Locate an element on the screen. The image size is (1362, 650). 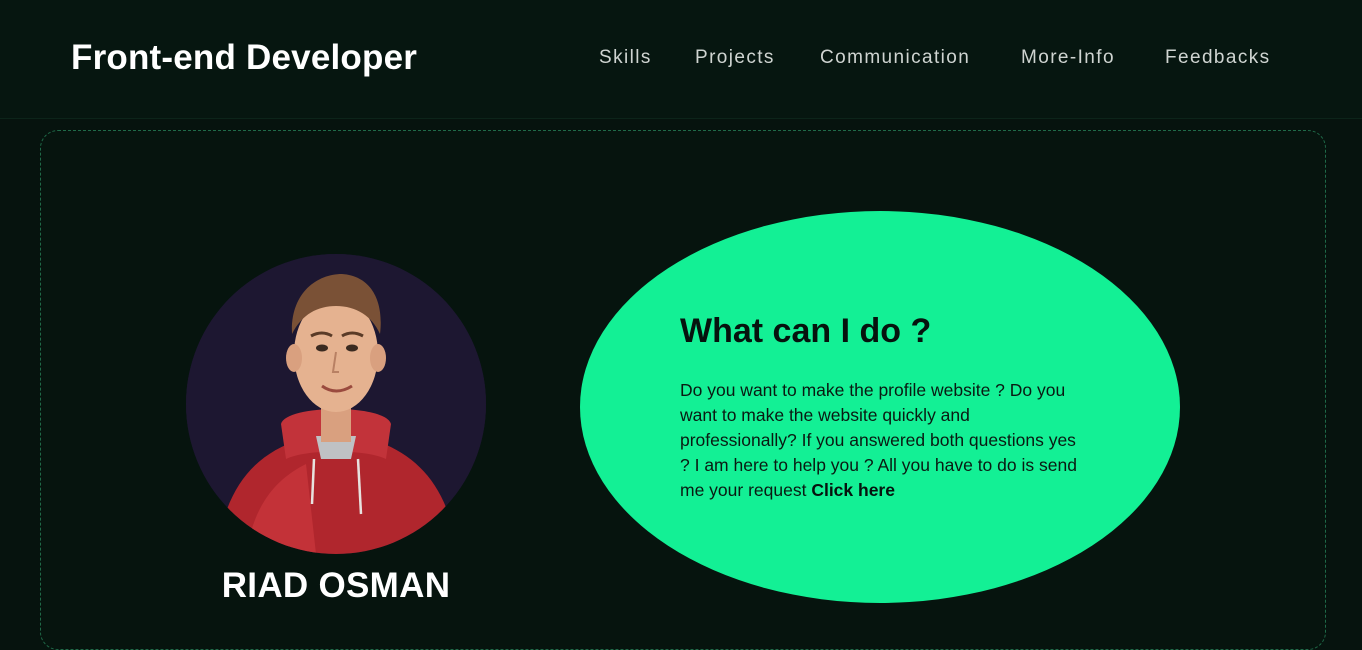
contact-link: Click here is located at coordinates (853, 490).